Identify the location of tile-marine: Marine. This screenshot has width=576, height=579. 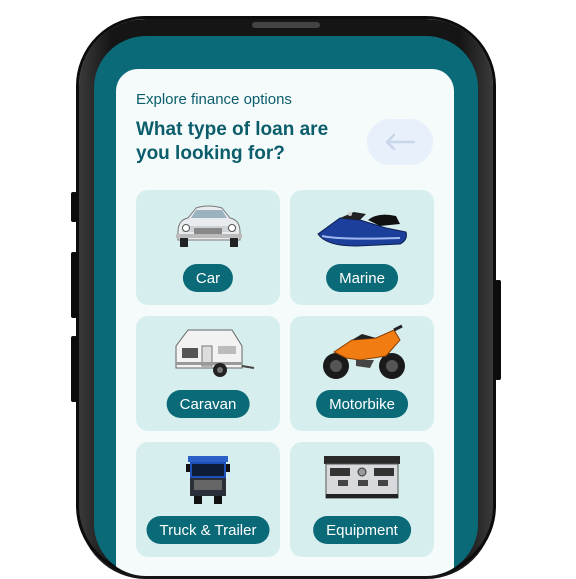
(362, 247).